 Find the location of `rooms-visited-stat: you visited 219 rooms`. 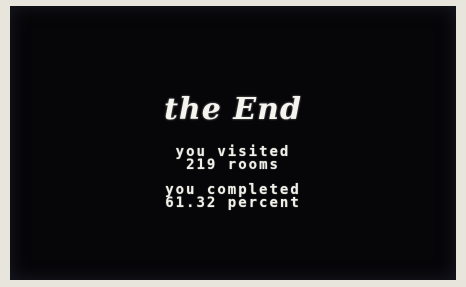

rooms-visited-stat: you visited 219 rooms is located at coordinates (233, 159).